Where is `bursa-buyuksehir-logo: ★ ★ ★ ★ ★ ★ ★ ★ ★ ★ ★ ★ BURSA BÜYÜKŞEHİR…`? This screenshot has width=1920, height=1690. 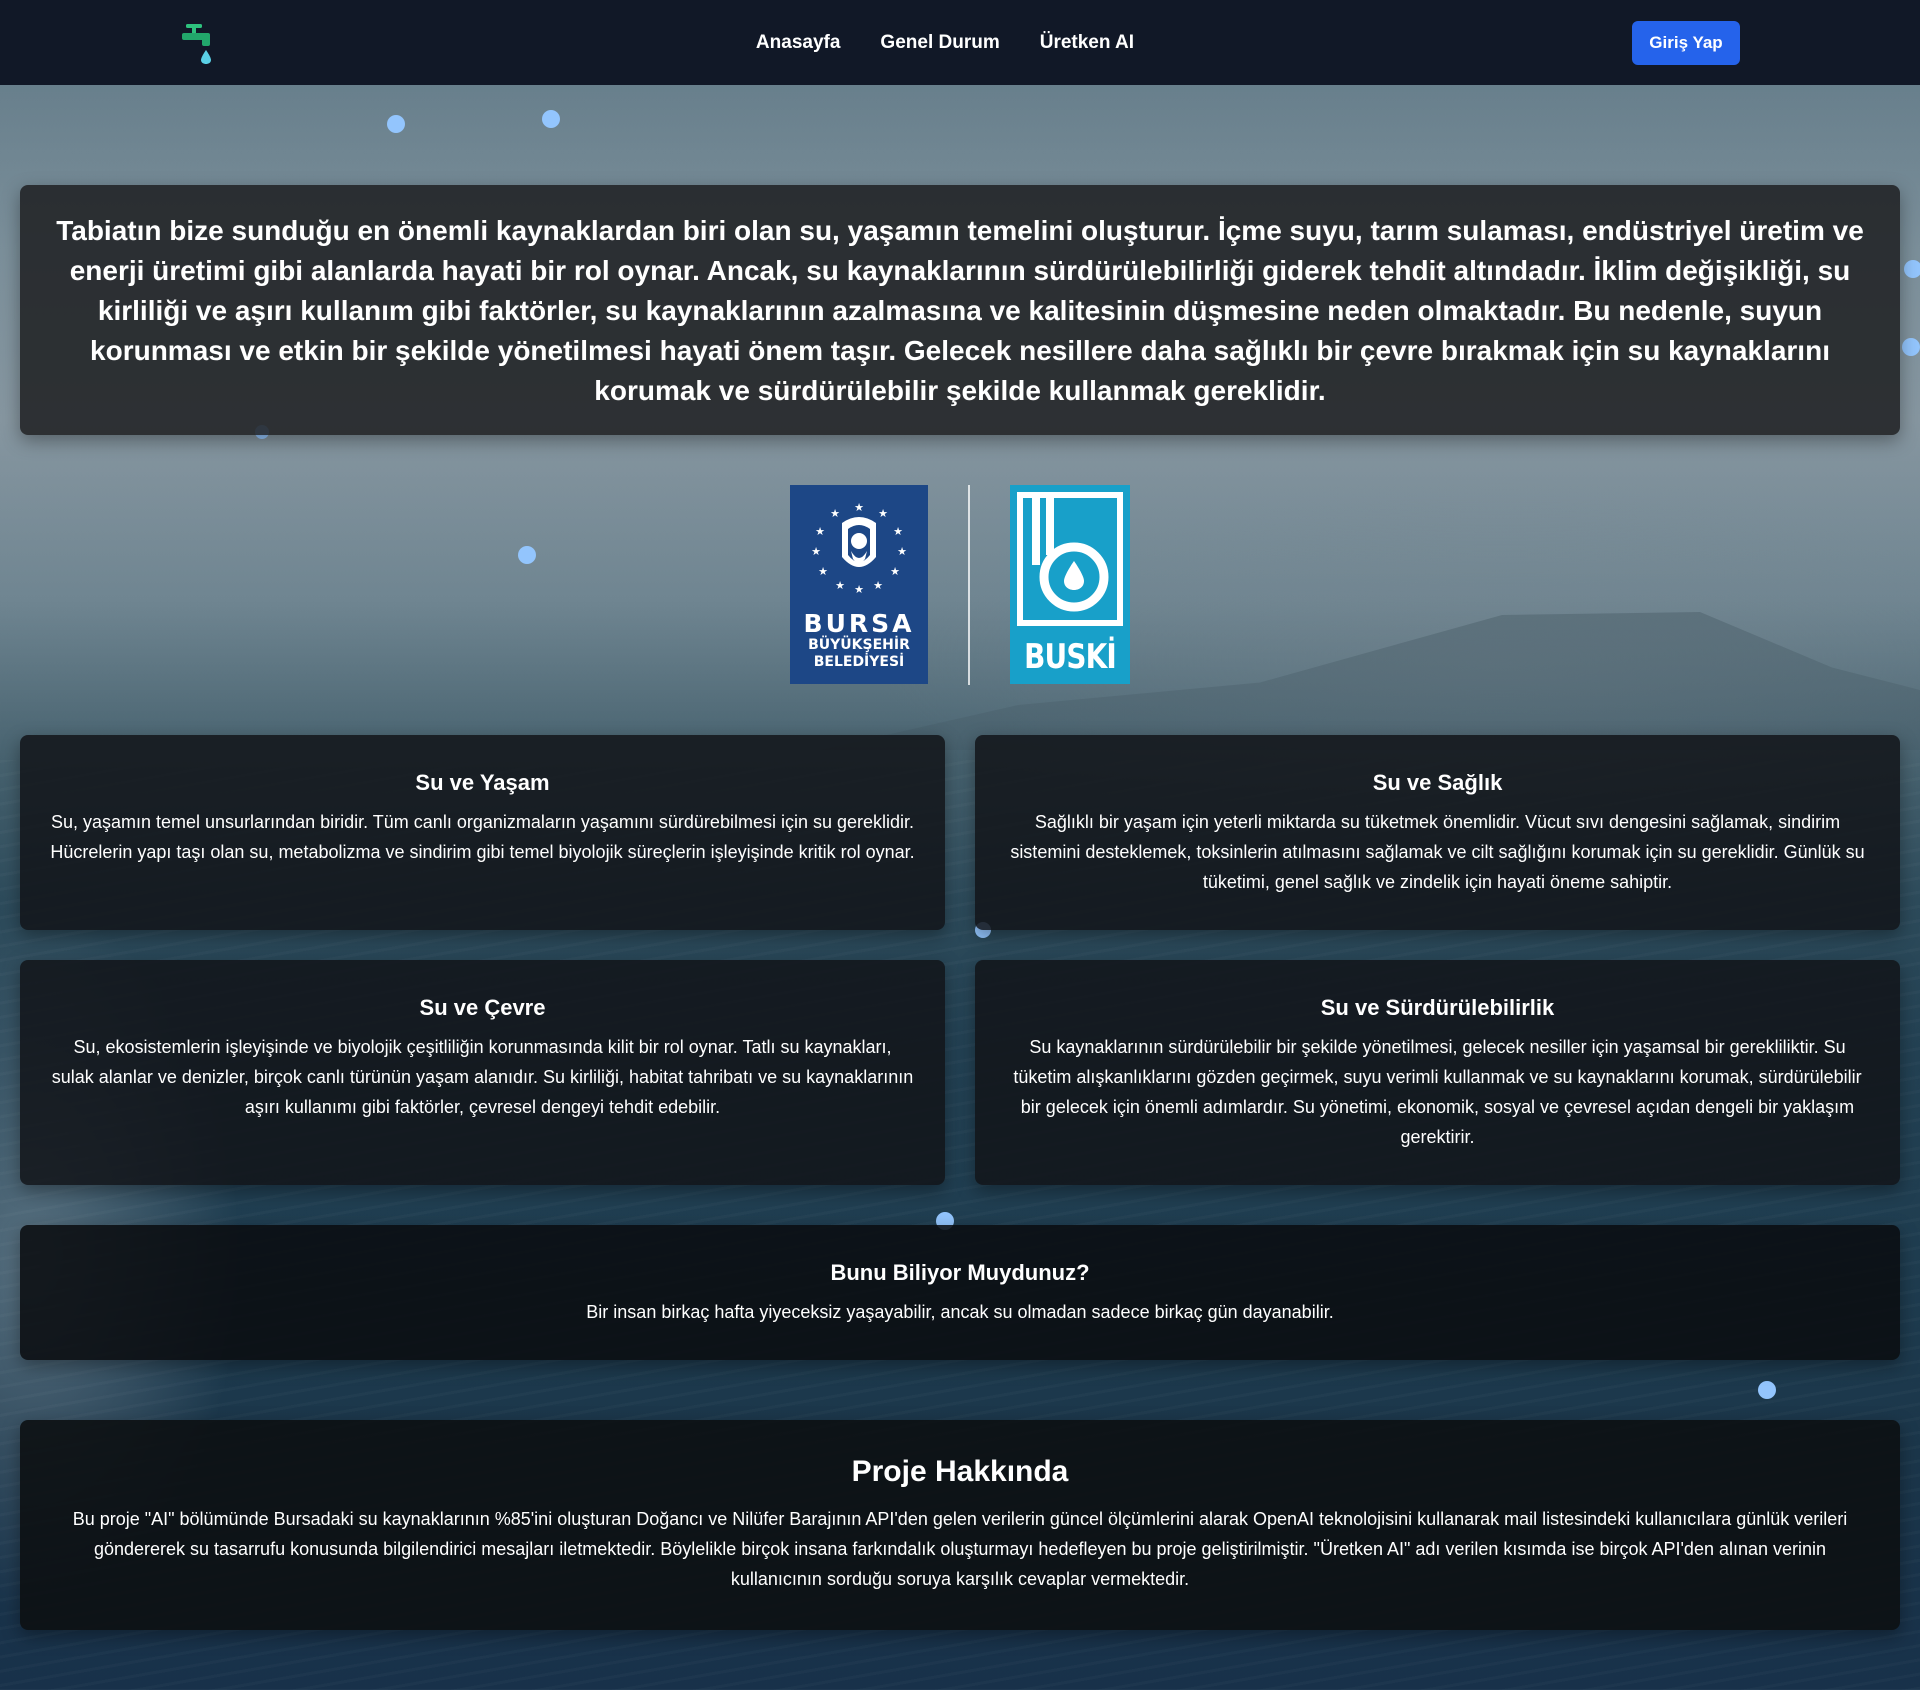
bursa-buyuksehir-logo: ★ ★ ★ ★ ★ ★ ★ ★ ★ ★ ★ ★ BURSA BÜYÜKŞEHİR… is located at coordinates (859, 584).